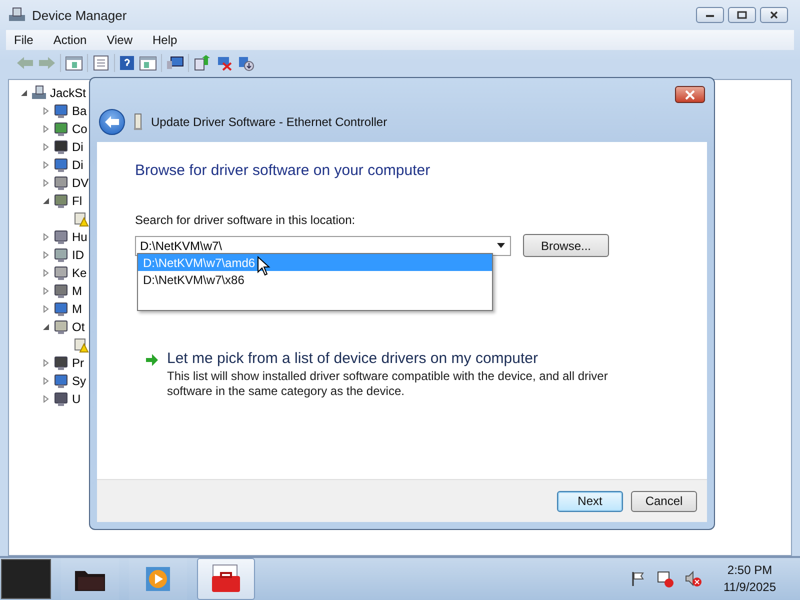  I want to click on location-text: D:\NetKVM\w7\, so click(182, 245).